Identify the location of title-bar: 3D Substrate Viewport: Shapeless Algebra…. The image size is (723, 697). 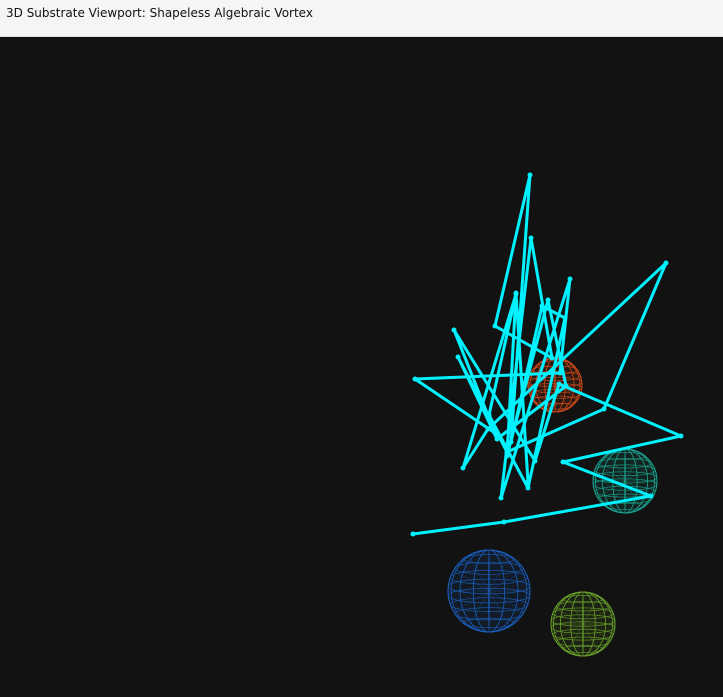
(361, 18).